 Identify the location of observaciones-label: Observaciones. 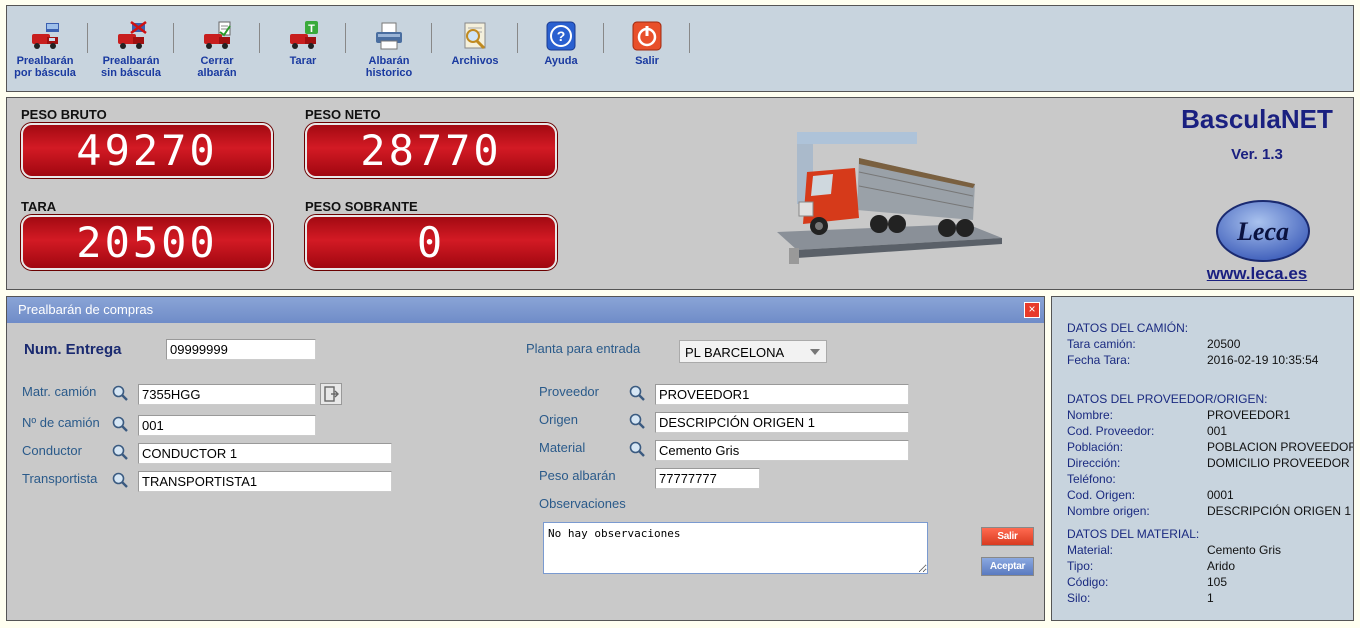
(582, 503).